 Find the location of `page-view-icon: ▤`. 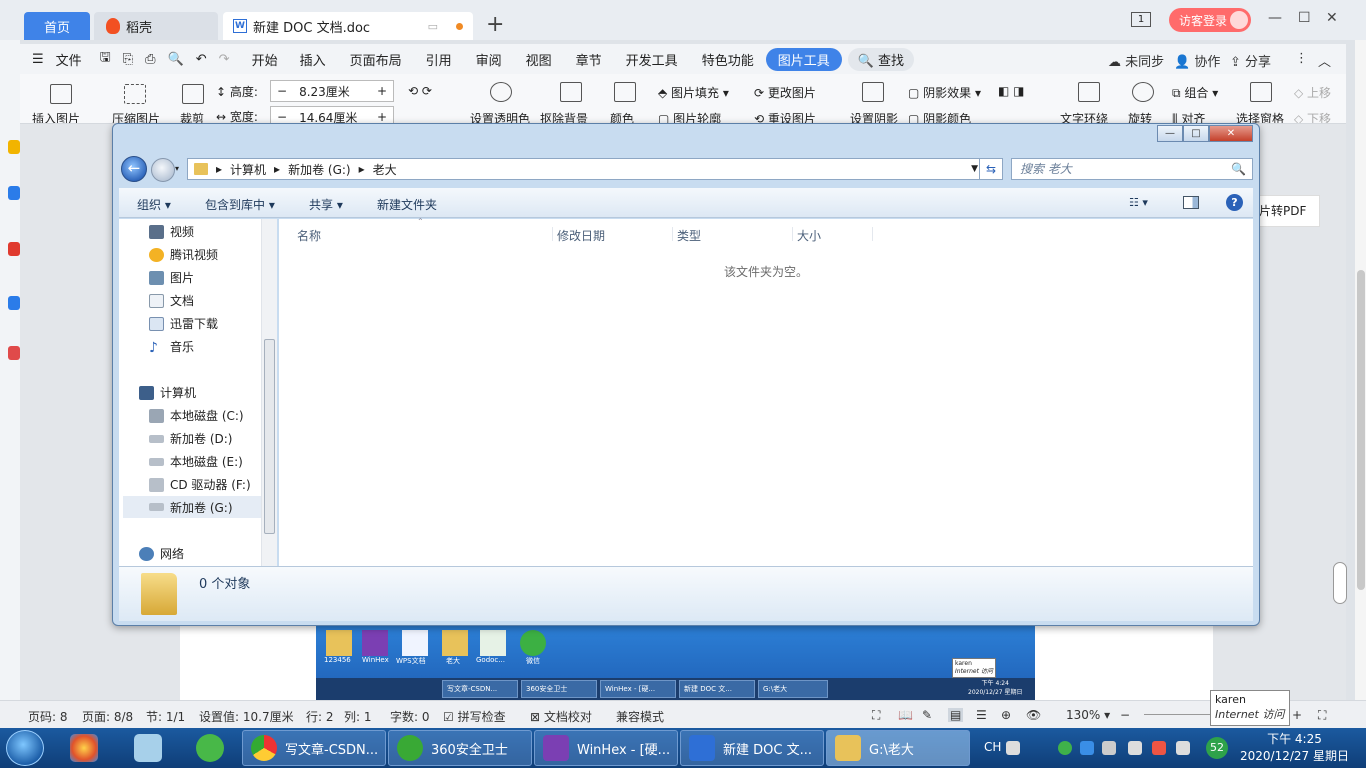

page-view-icon: ▤ is located at coordinates (956, 715).